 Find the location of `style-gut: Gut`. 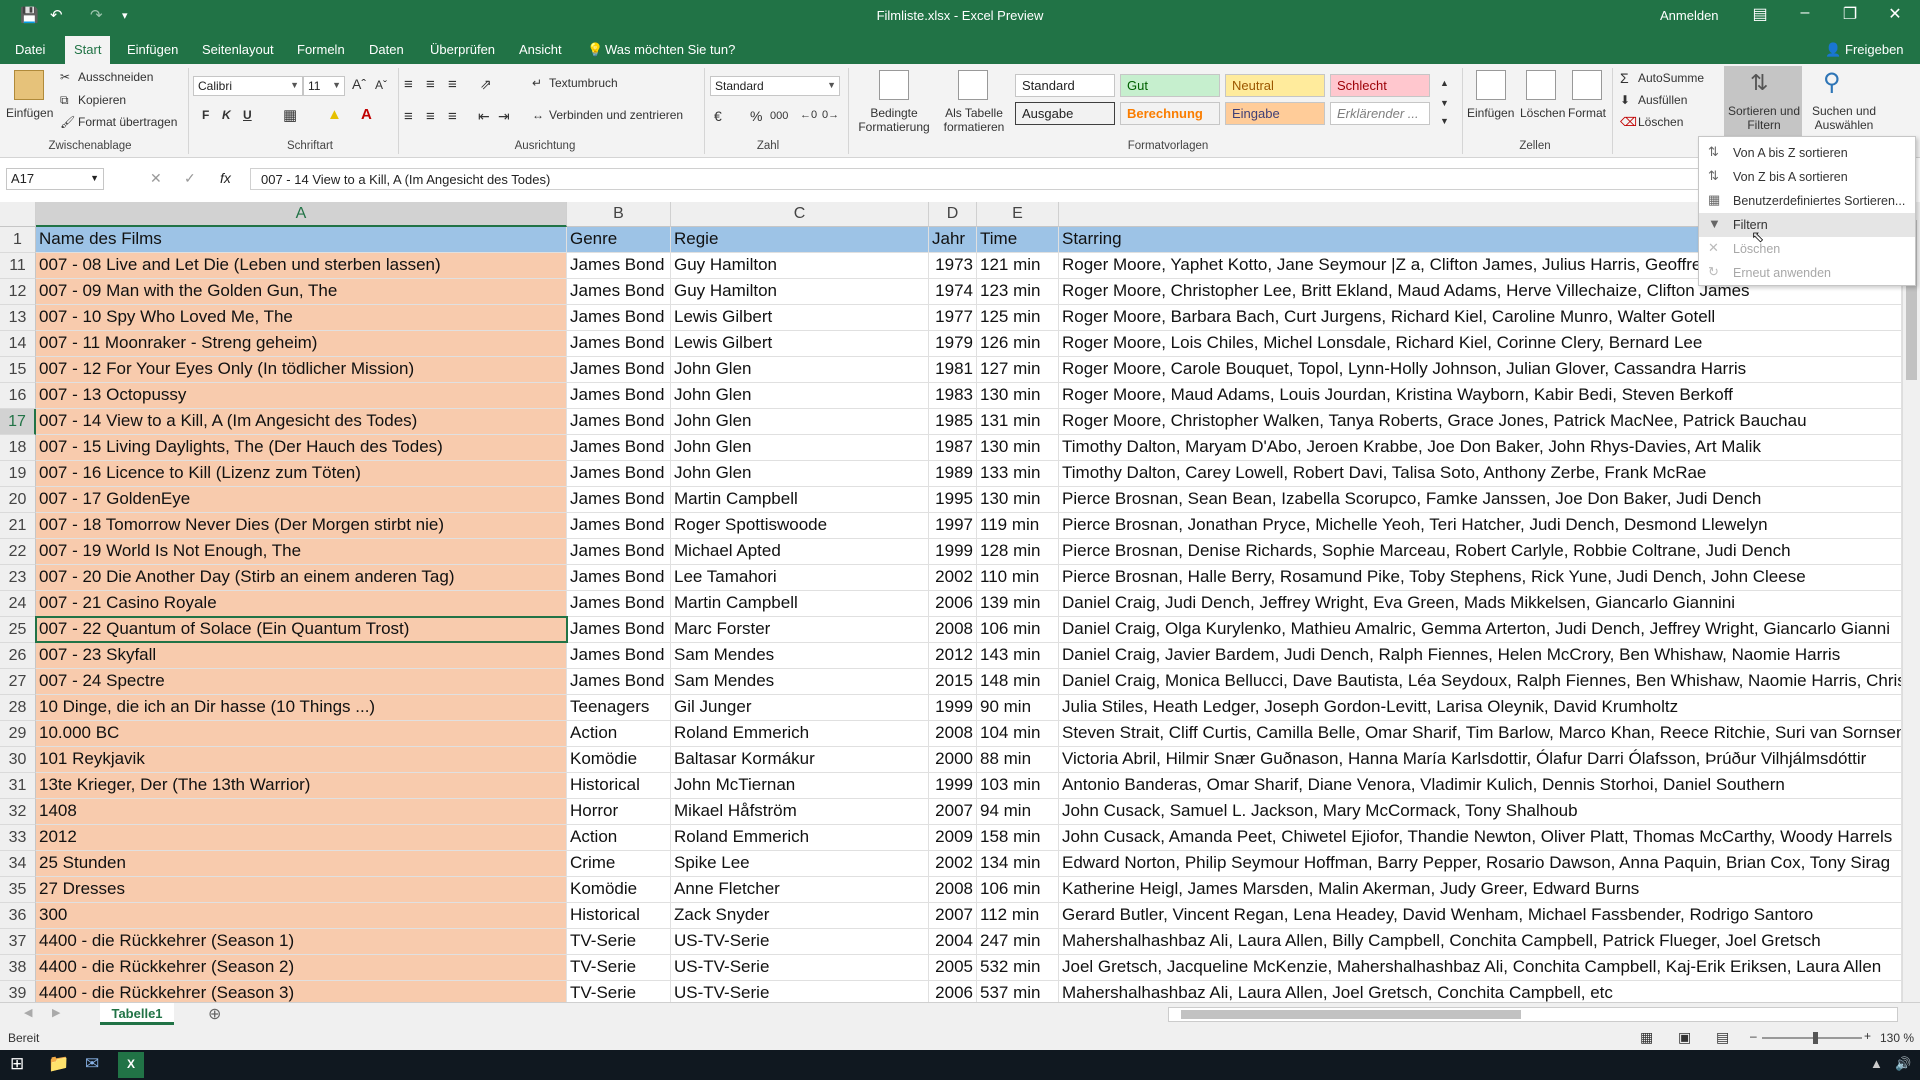

style-gut: Gut is located at coordinates (1170, 85).